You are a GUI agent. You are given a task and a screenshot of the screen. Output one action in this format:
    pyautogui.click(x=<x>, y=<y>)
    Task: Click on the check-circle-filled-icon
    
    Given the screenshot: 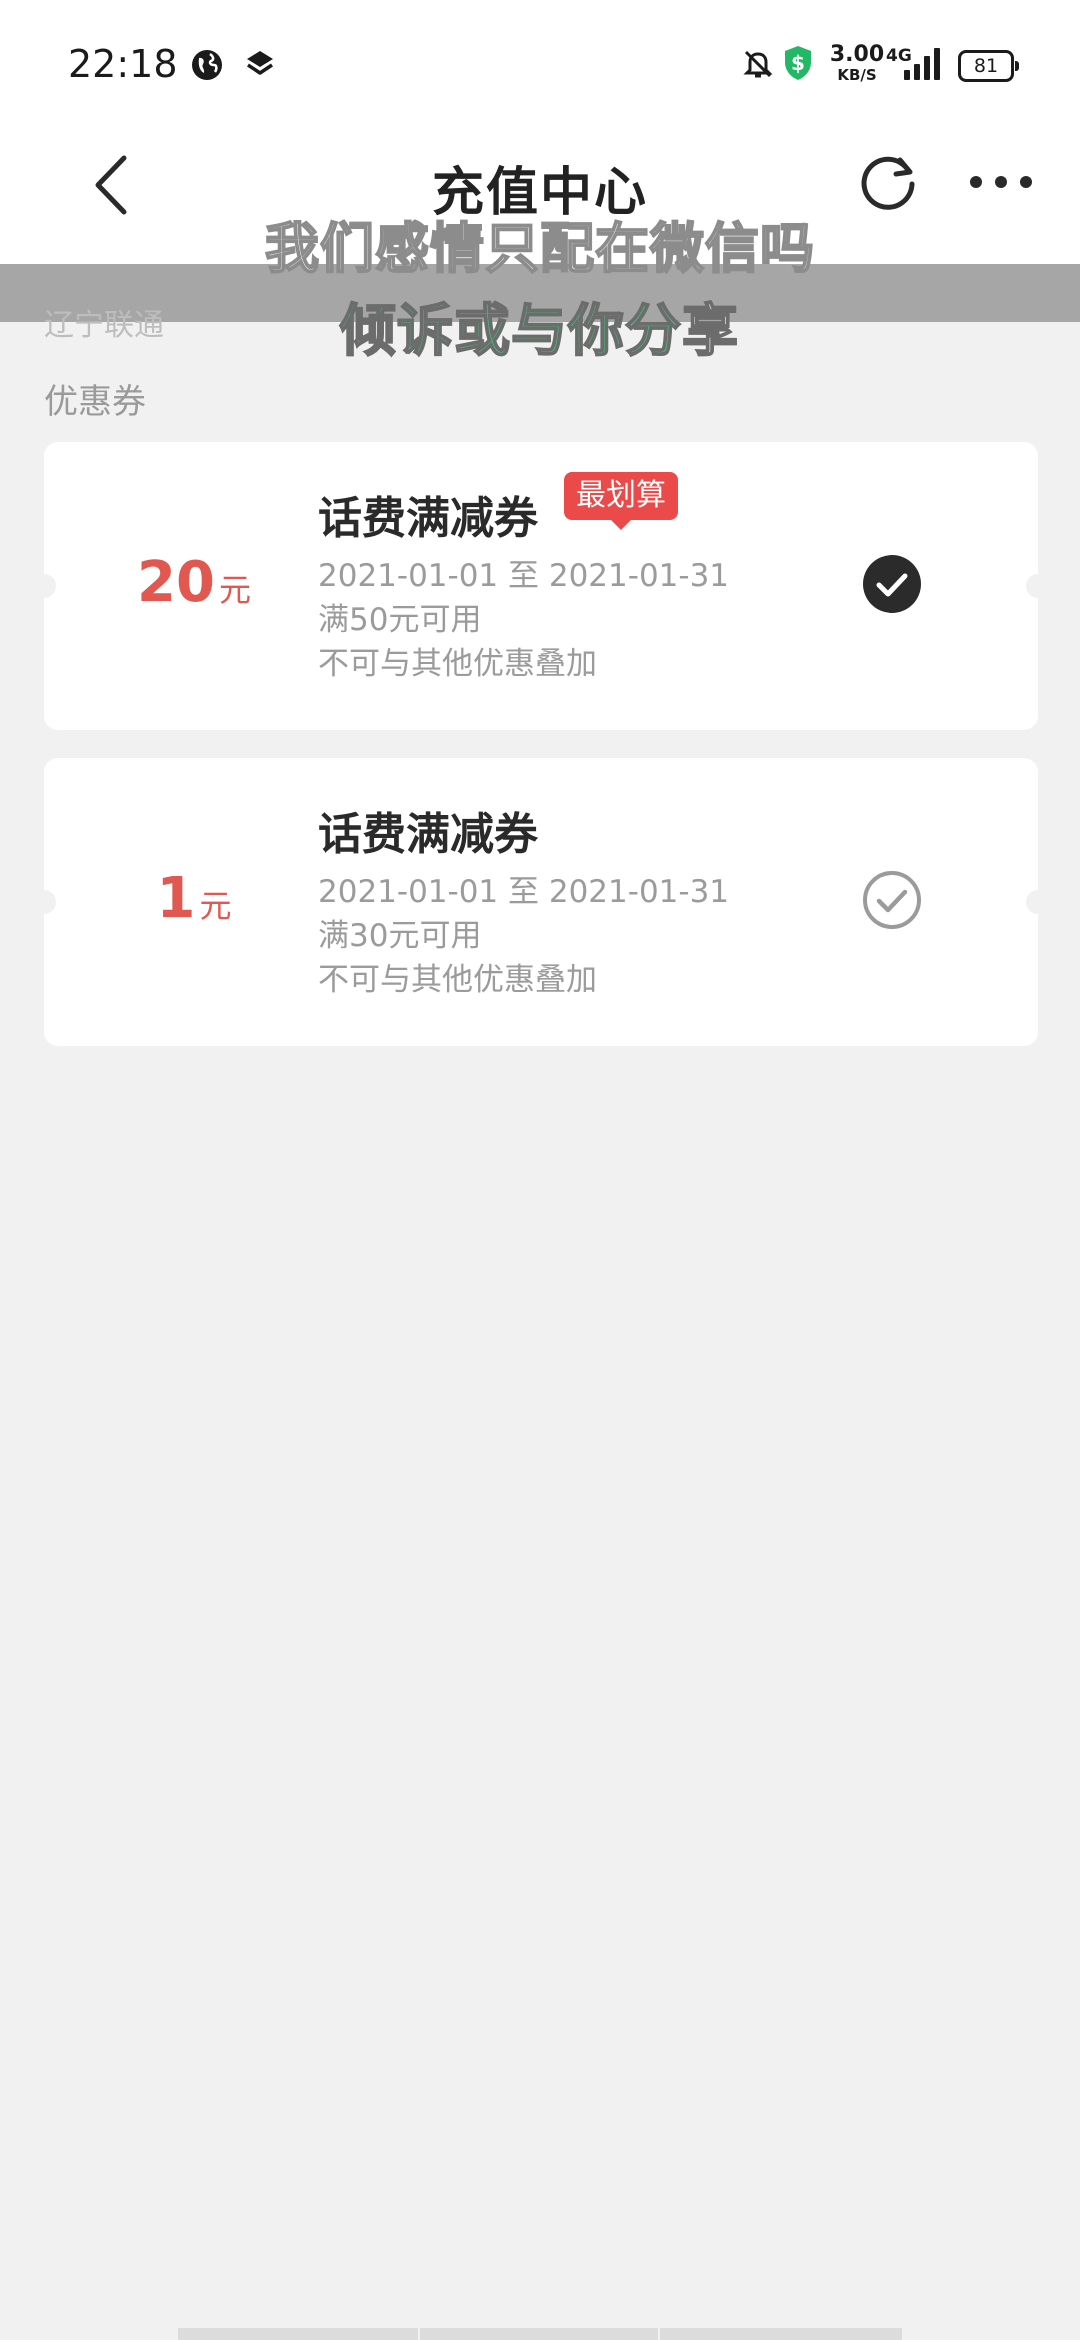 What is the action you would take?
    pyautogui.click(x=892, y=584)
    